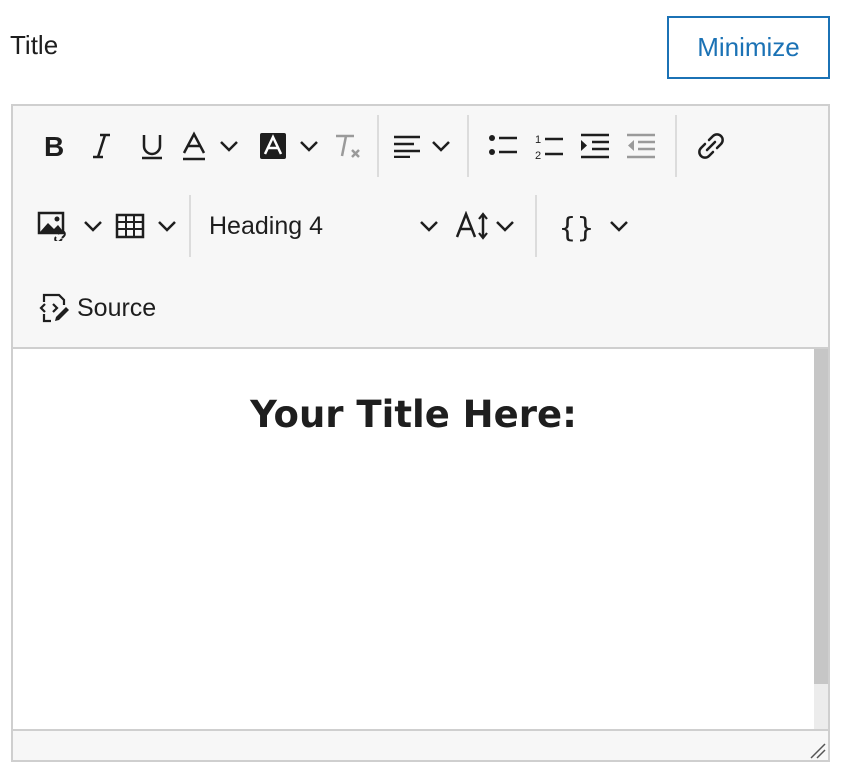  What do you see at coordinates (420, 744) in the screenshot?
I see `editor-statusbar` at bounding box center [420, 744].